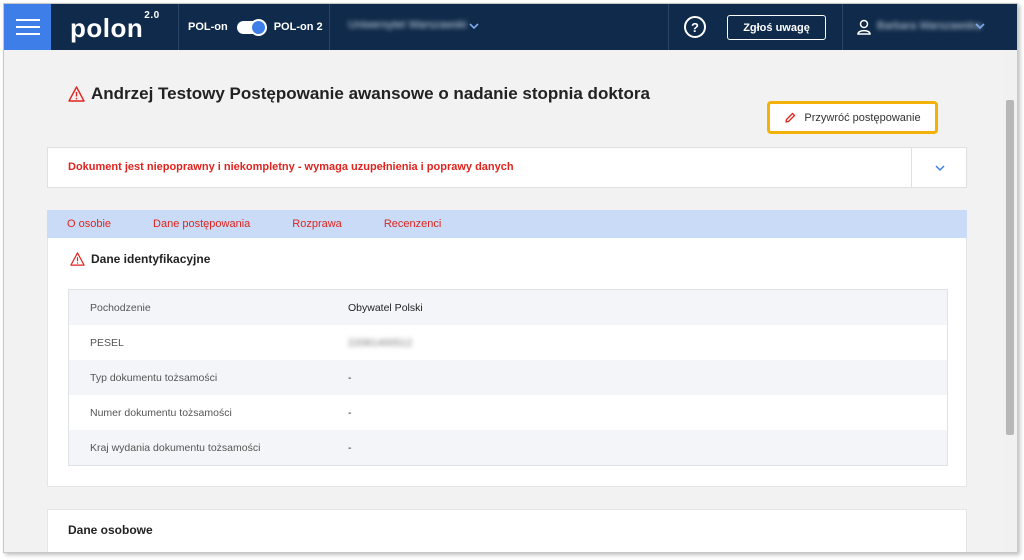 The height and width of the screenshot is (560, 1024). I want to click on section-title: Dane osobowe, so click(110, 530).